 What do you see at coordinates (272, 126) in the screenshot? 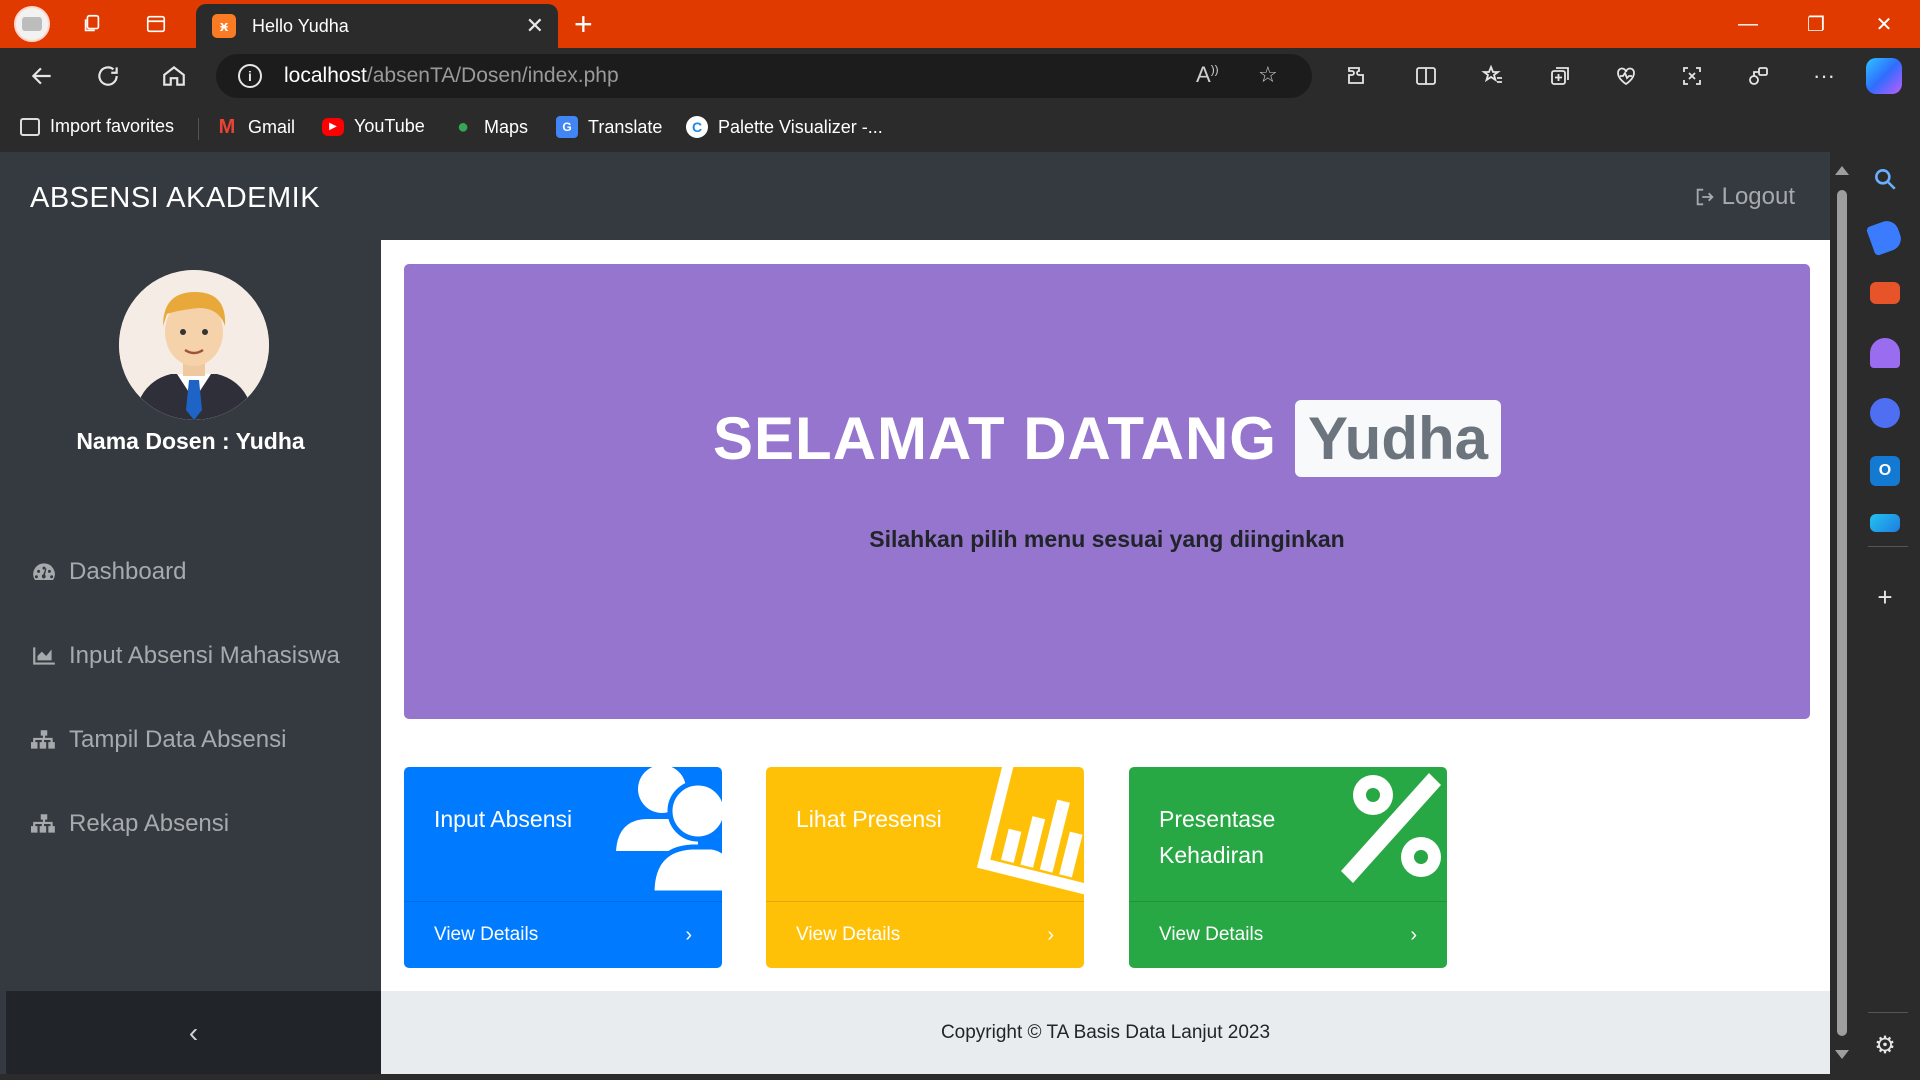
I see `bookmark-label: Gmail` at bounding box center [272, 126].